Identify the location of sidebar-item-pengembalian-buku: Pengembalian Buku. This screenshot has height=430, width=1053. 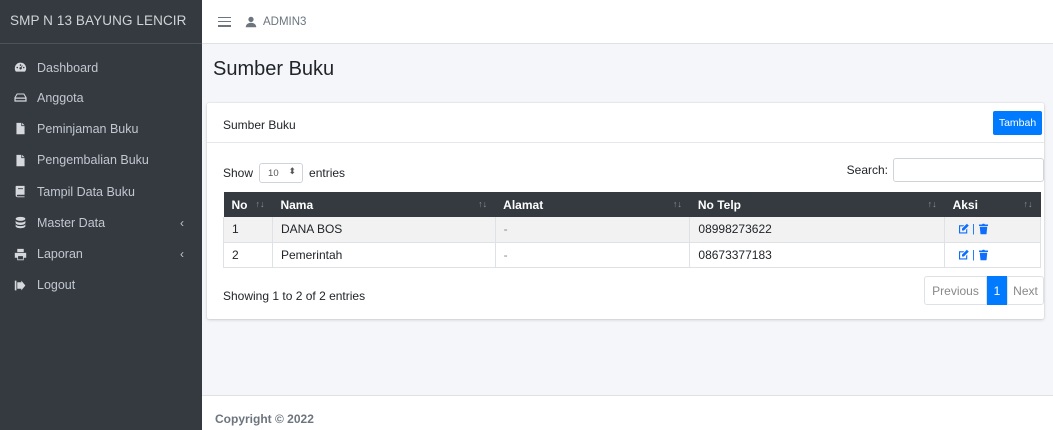
(101, 160).